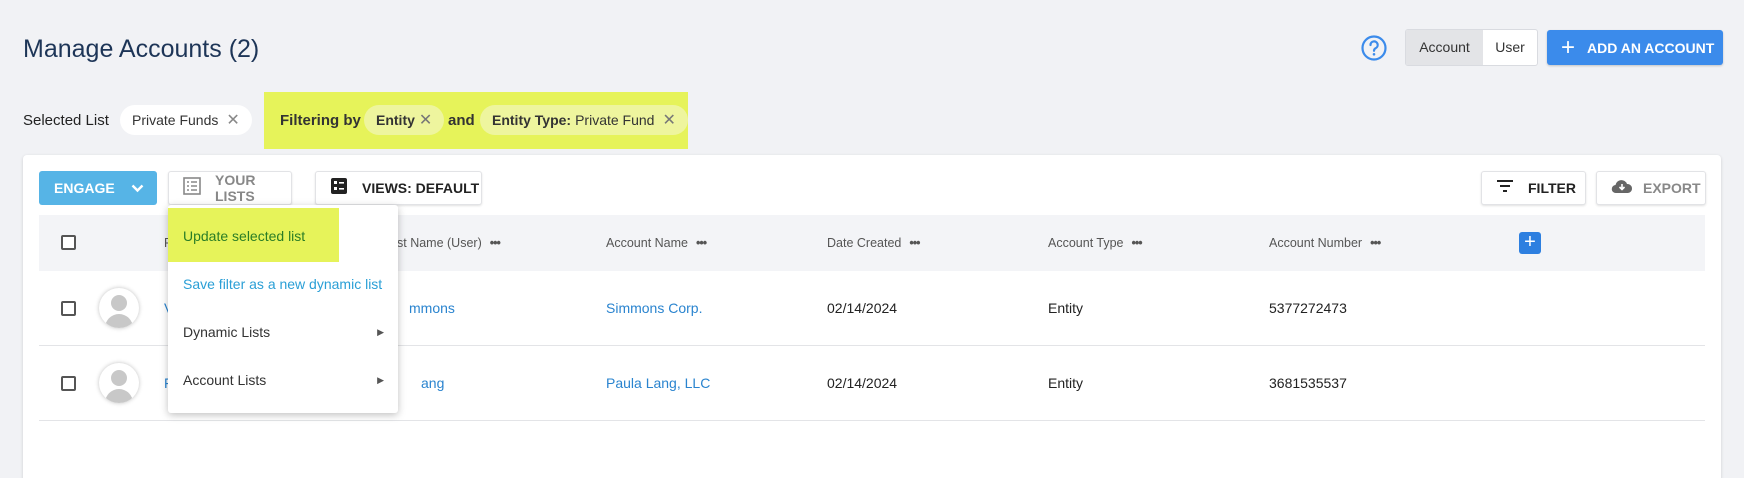 The height and width of the screenshot is (478, 1744). I want to click on views-button: VIEWS: DEFAULT, so click(398, 188).